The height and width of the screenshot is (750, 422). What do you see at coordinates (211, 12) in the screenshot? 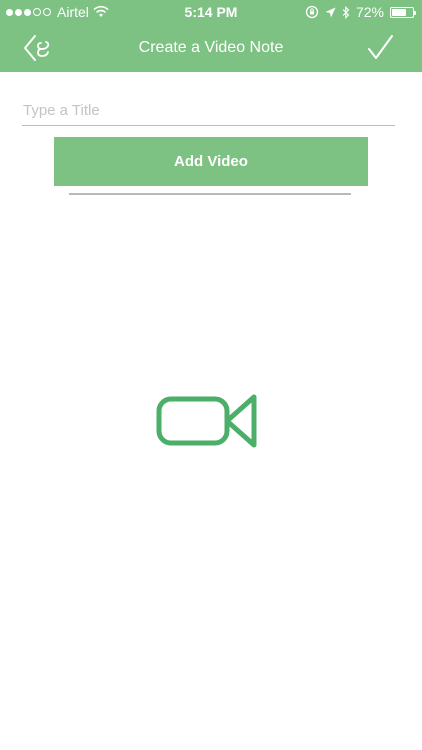
I see `status-bar: Airtel 5:14 PM 72%` at bounding box center [211, 12].